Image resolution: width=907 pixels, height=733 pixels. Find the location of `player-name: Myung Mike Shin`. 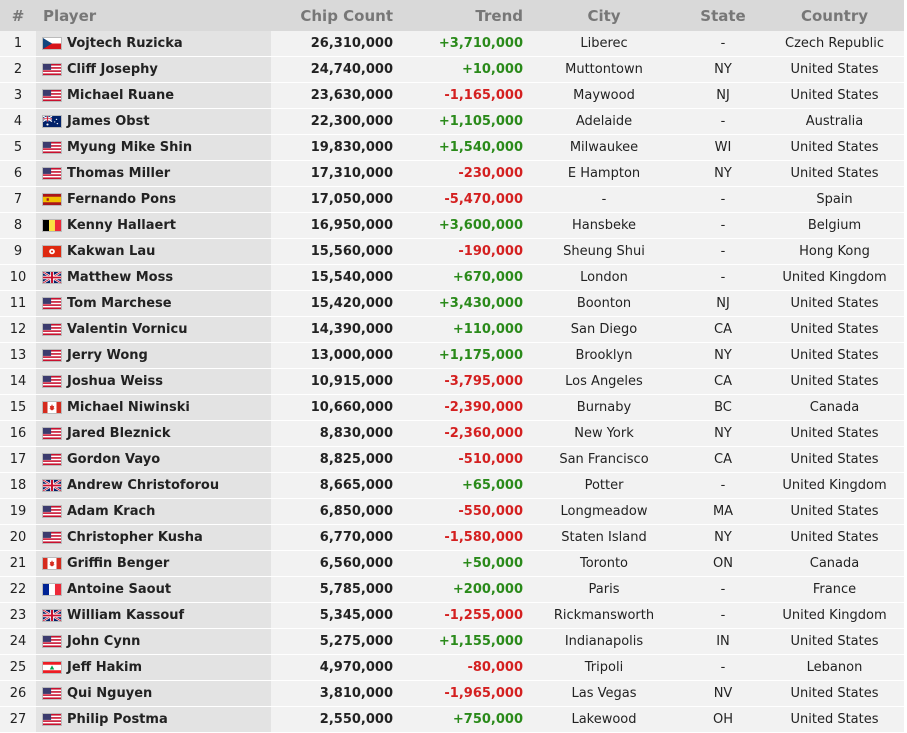

player-name: Myung Mike Shin is located at coordinates (129, 147).